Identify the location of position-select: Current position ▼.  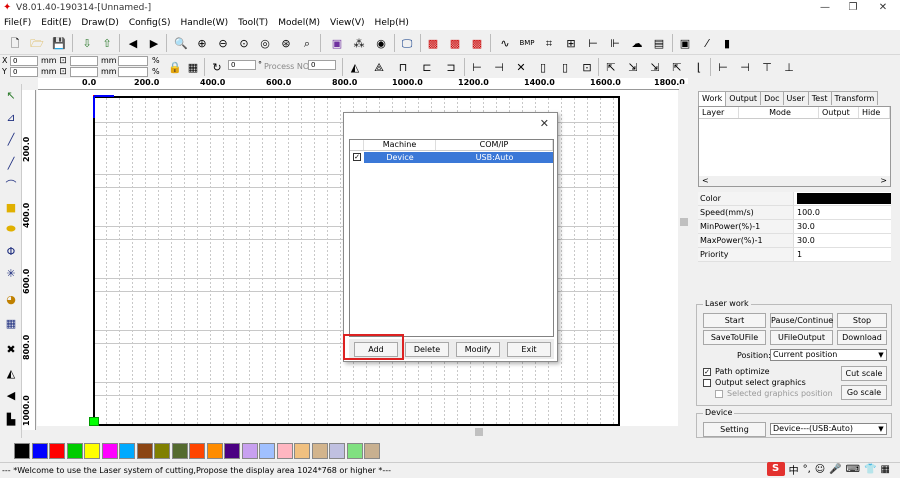
(828, 355).